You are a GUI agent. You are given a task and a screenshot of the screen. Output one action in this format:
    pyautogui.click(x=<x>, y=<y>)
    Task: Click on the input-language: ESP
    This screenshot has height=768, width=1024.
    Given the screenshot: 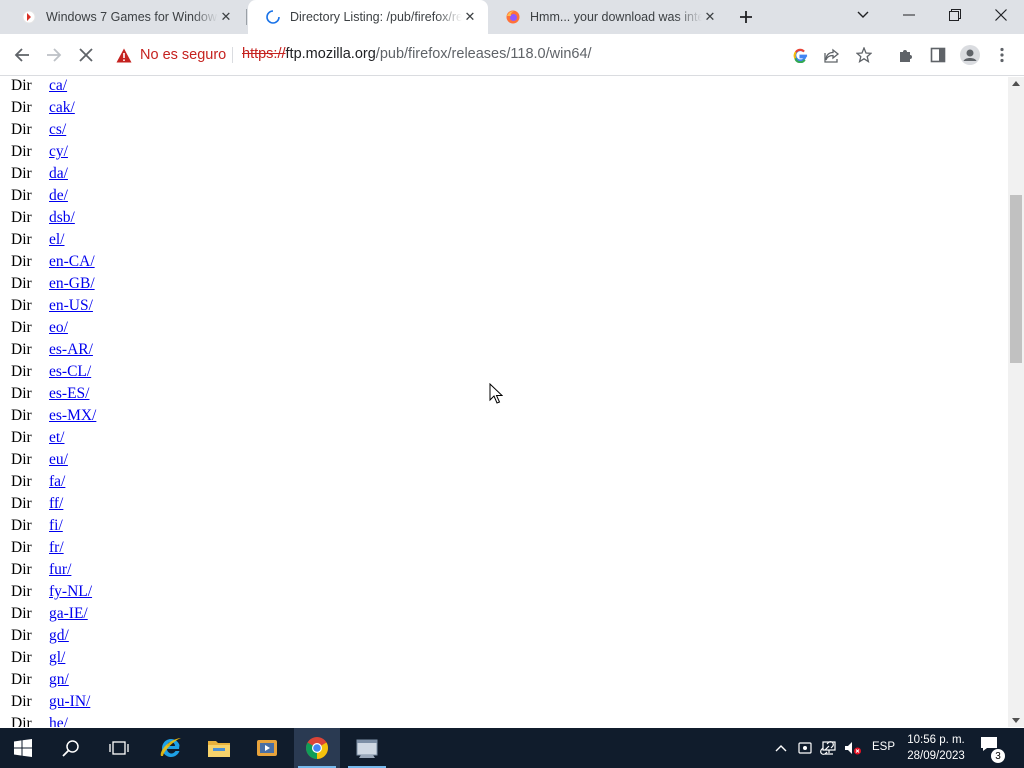 What is the action you would take?
    pyautogui.click(x=883, y=747)
    